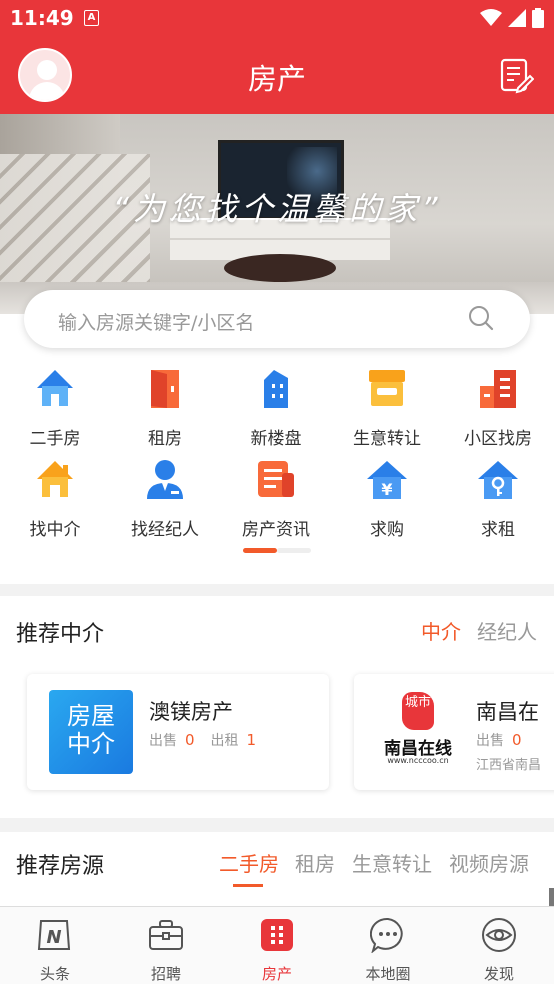 The width and height of the screenshot is (554, 984). I want to click on search-icon, so click(481, 318).